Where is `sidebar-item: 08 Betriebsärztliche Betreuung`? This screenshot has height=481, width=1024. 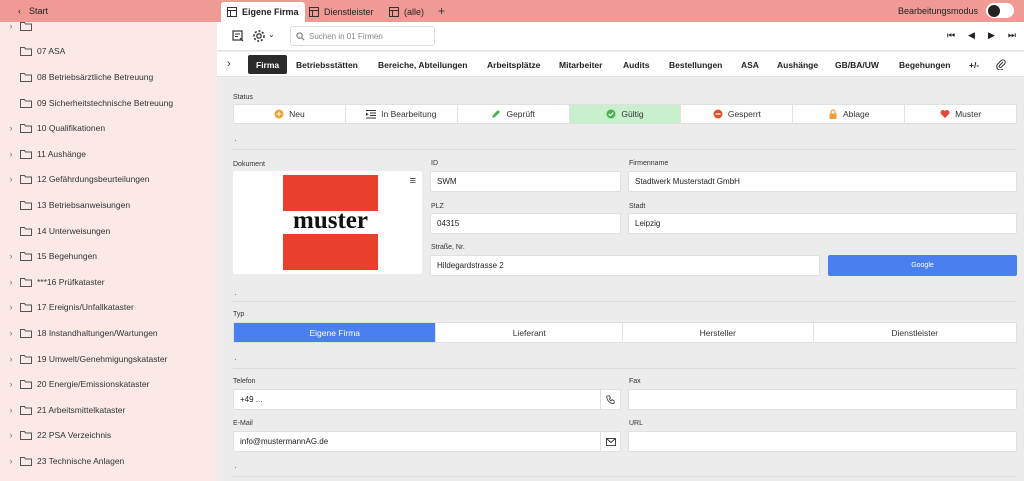 sidebar-item: 08 Betriebsärztliche Betreuung is located at coordinates (108, 77).